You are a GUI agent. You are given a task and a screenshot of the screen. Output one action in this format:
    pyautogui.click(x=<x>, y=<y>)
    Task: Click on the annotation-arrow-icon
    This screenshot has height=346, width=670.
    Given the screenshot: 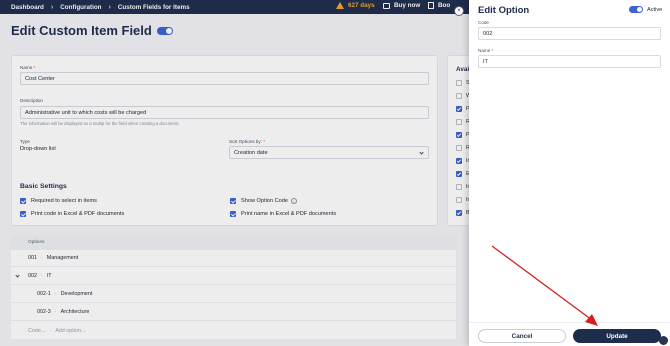 What is the action you would take?
    pyautogui.click(x=544, y=285)
    